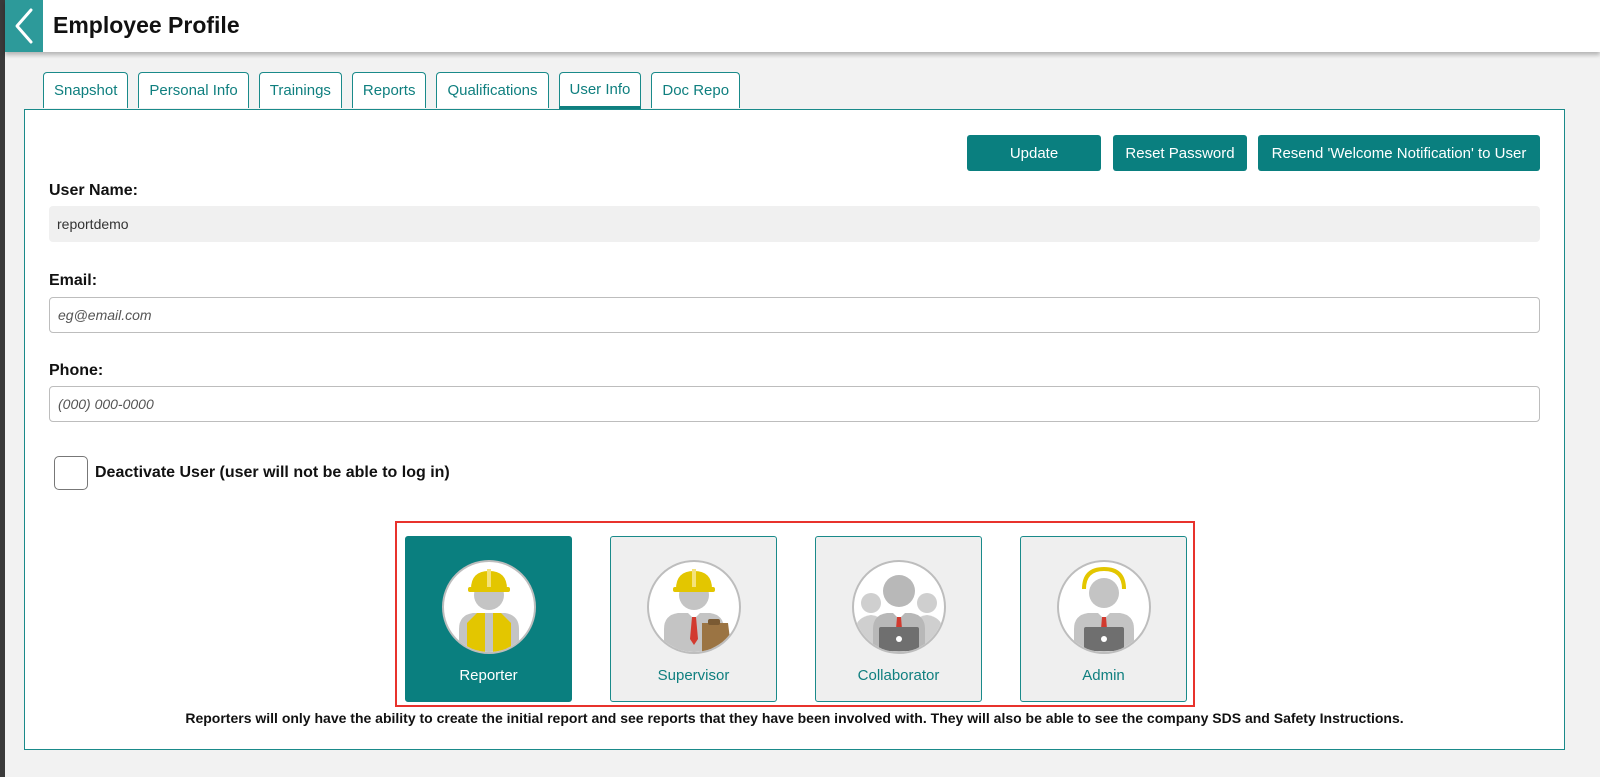  What do you see at coordinates (794, 224) in the screenshot?
I see `username-field: reportdemo` at bounding box center [794, 224].